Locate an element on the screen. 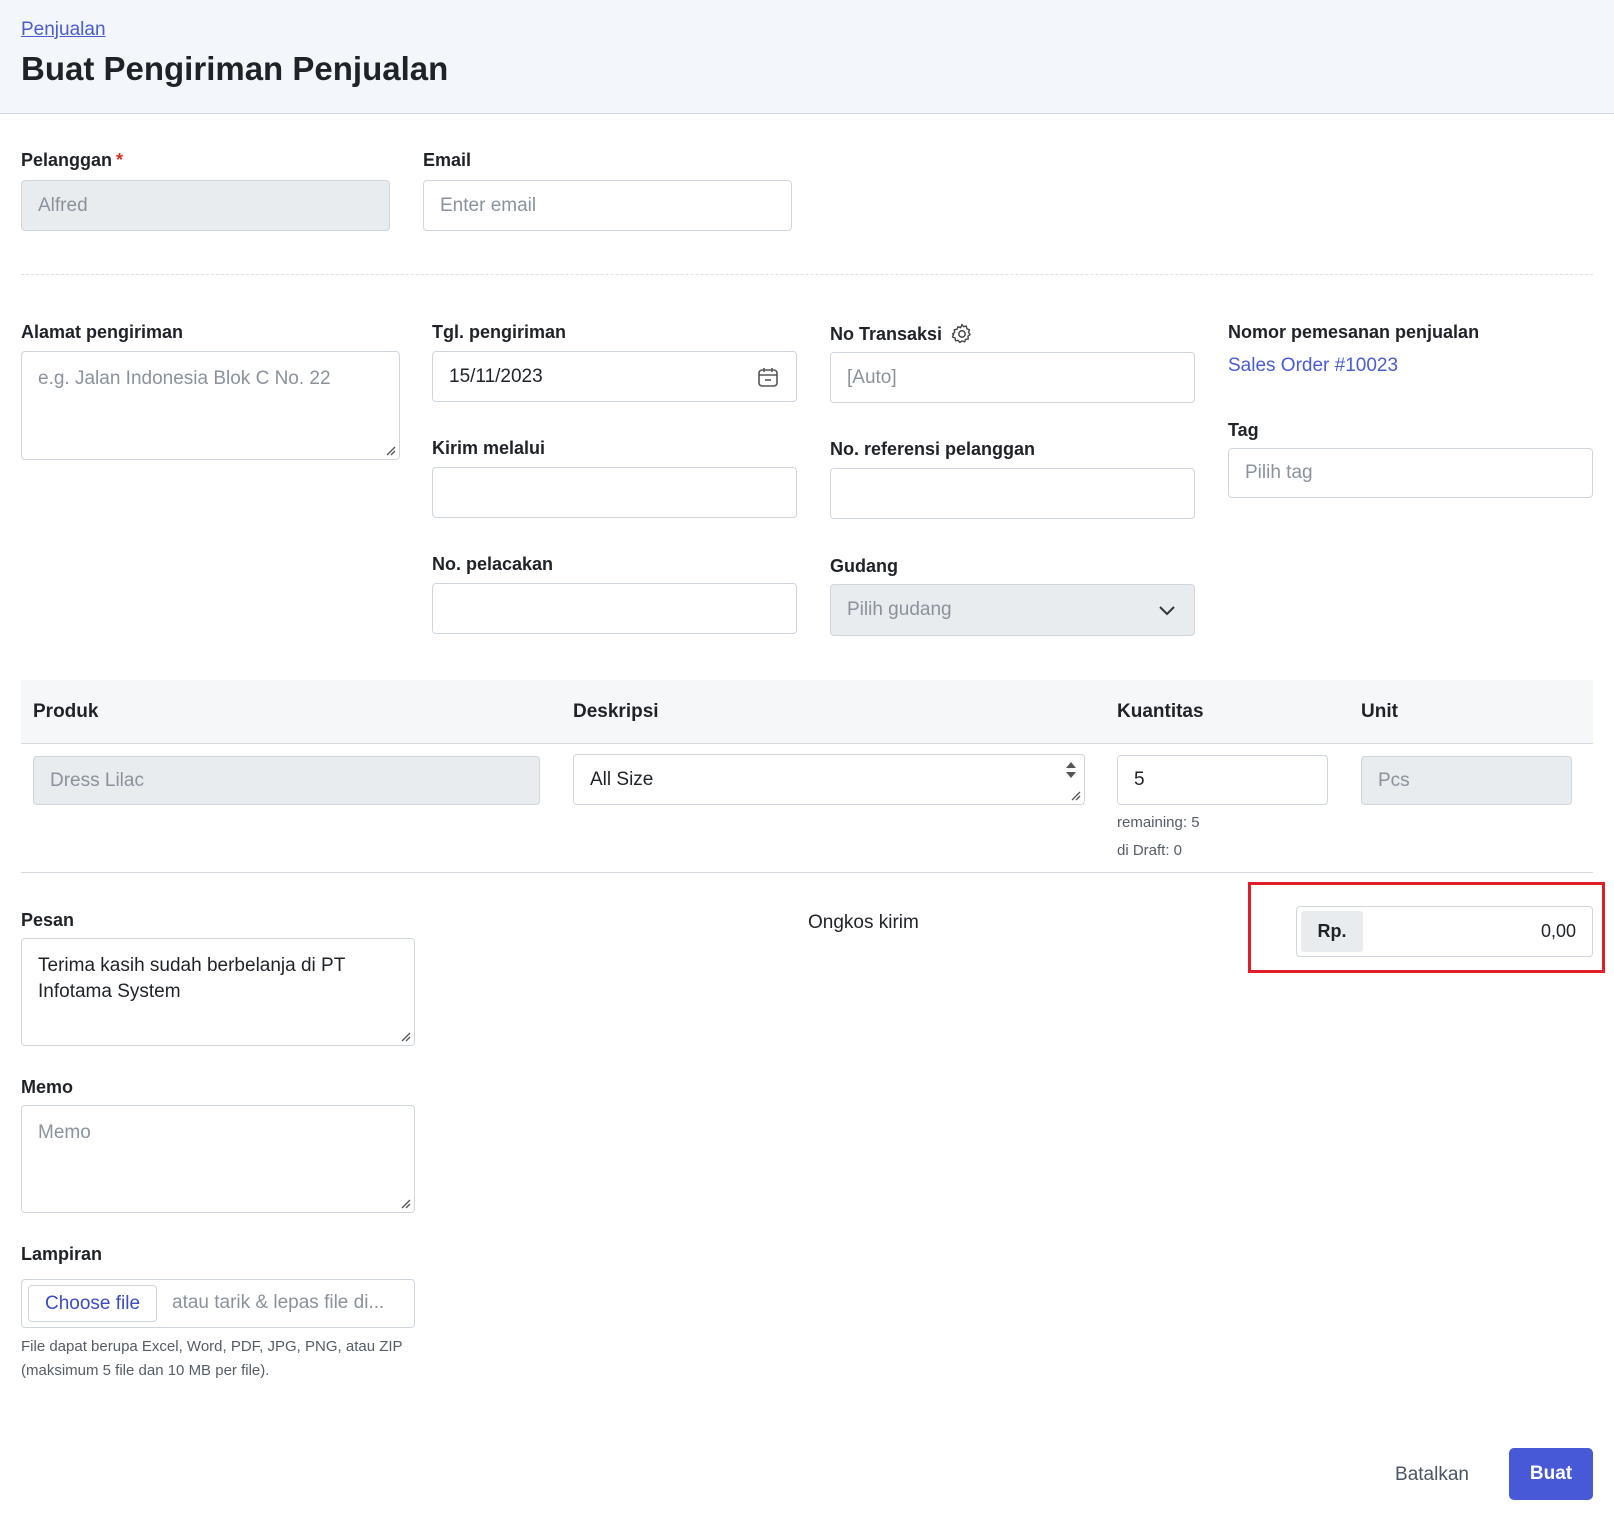 The height and width of the screenshot is (1522, 1614). currency-addon: Rp. is located at coordinates (1332, 931).